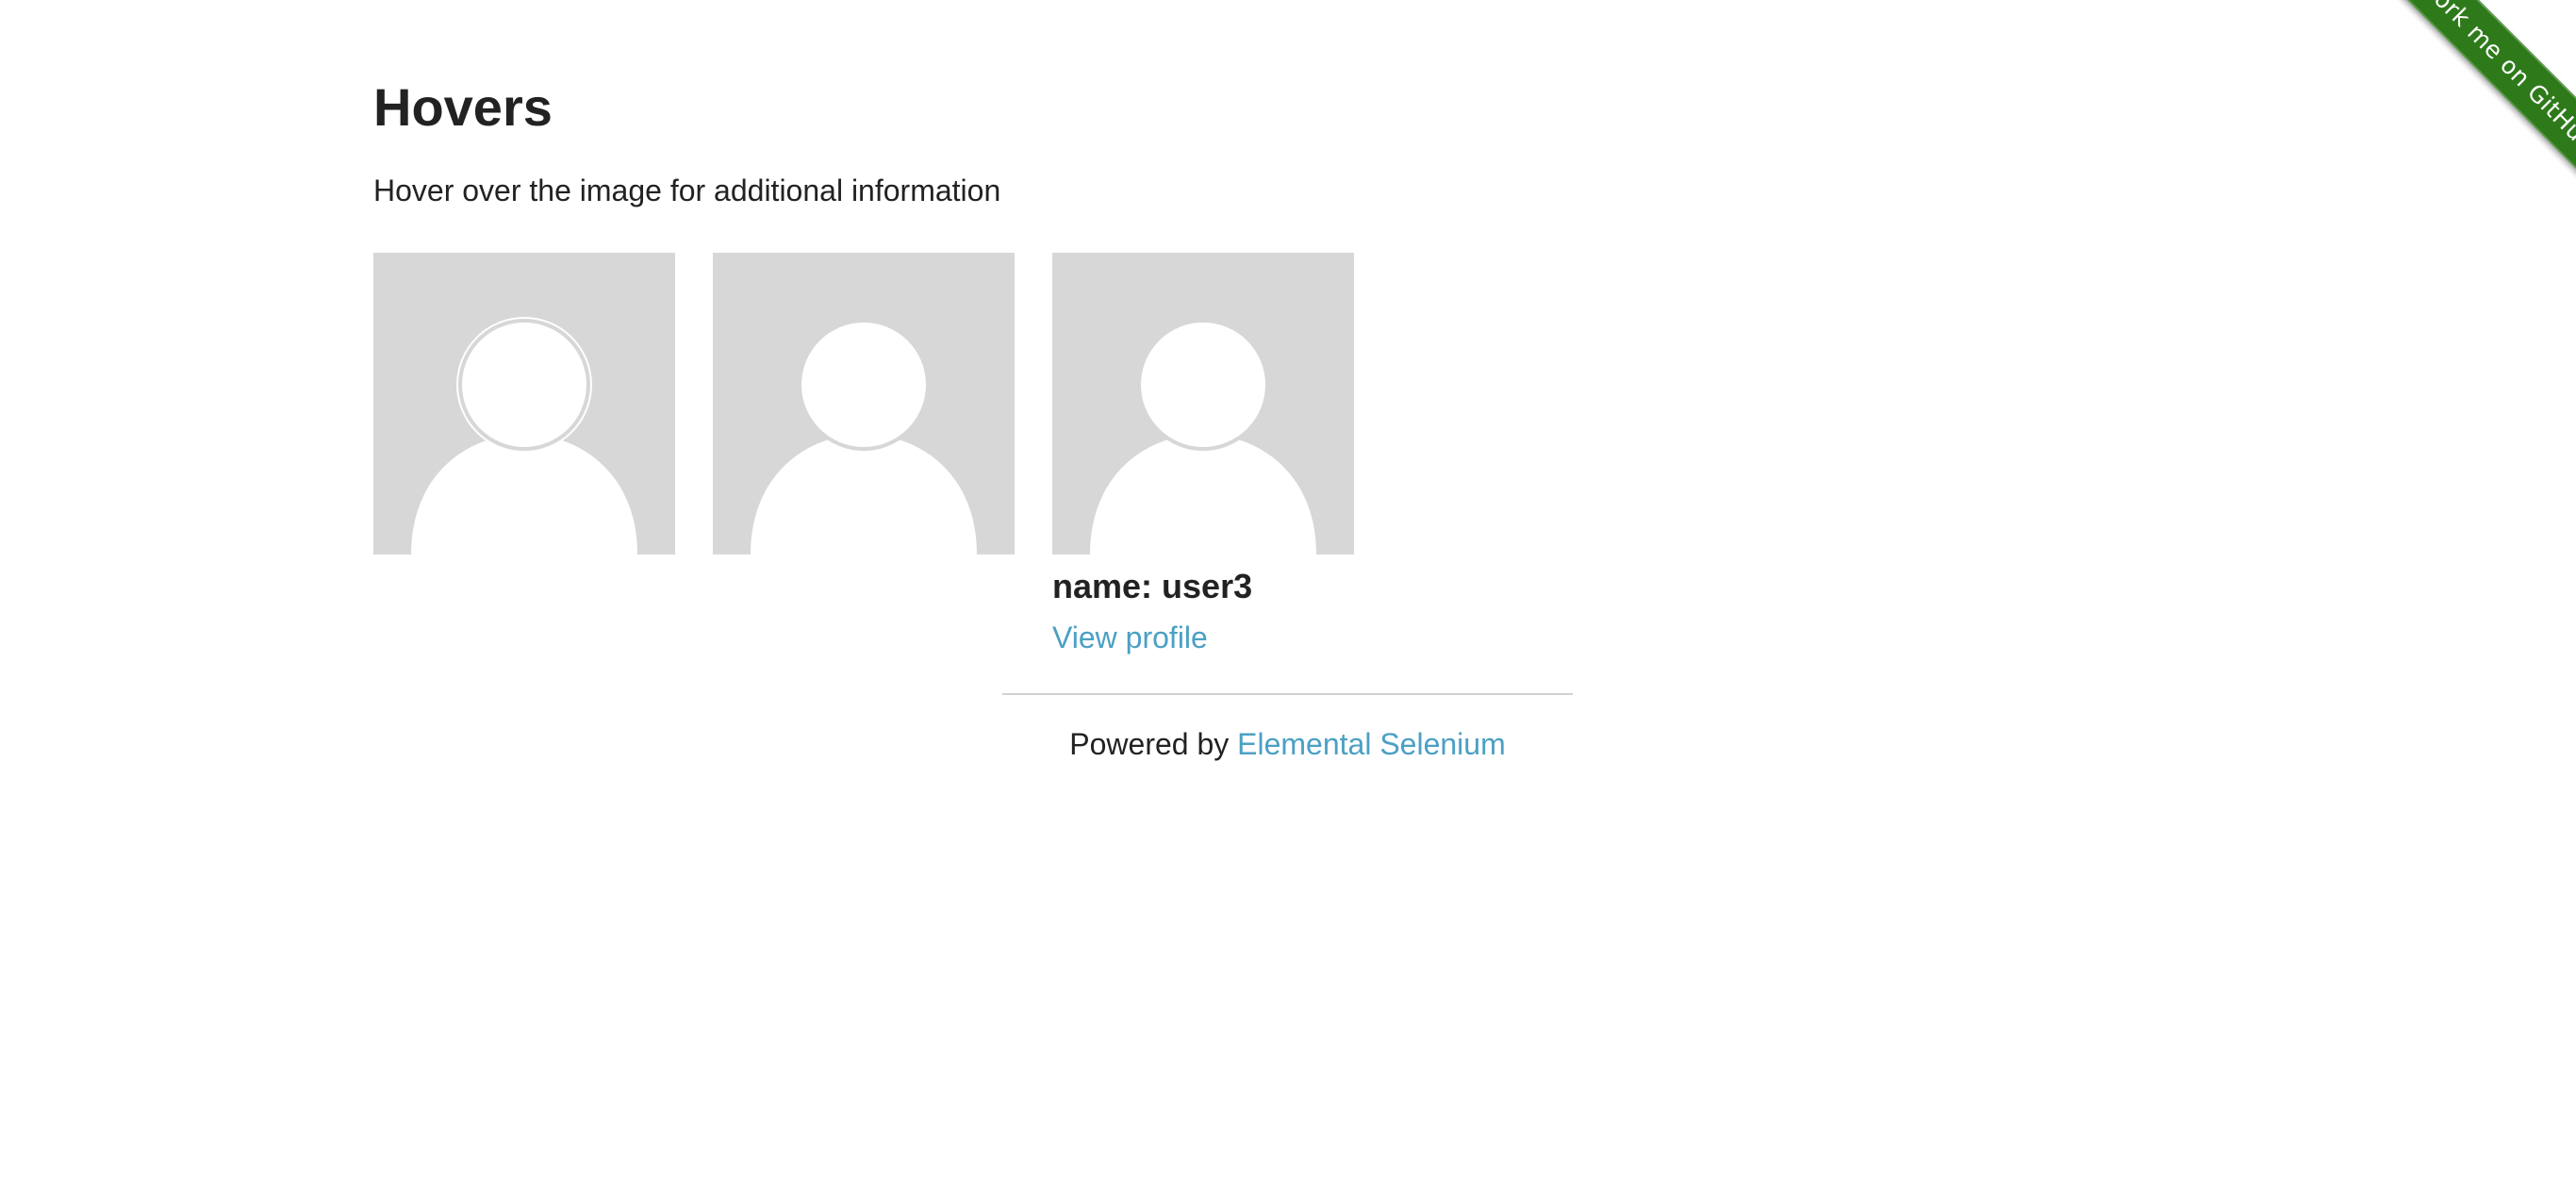 This screenshot has width=2576, height=1192. What do you see at coordinates (1152, 637) in the screenshot?
I see `view-profile-link: View profile` at bounding box center [1152, 637].